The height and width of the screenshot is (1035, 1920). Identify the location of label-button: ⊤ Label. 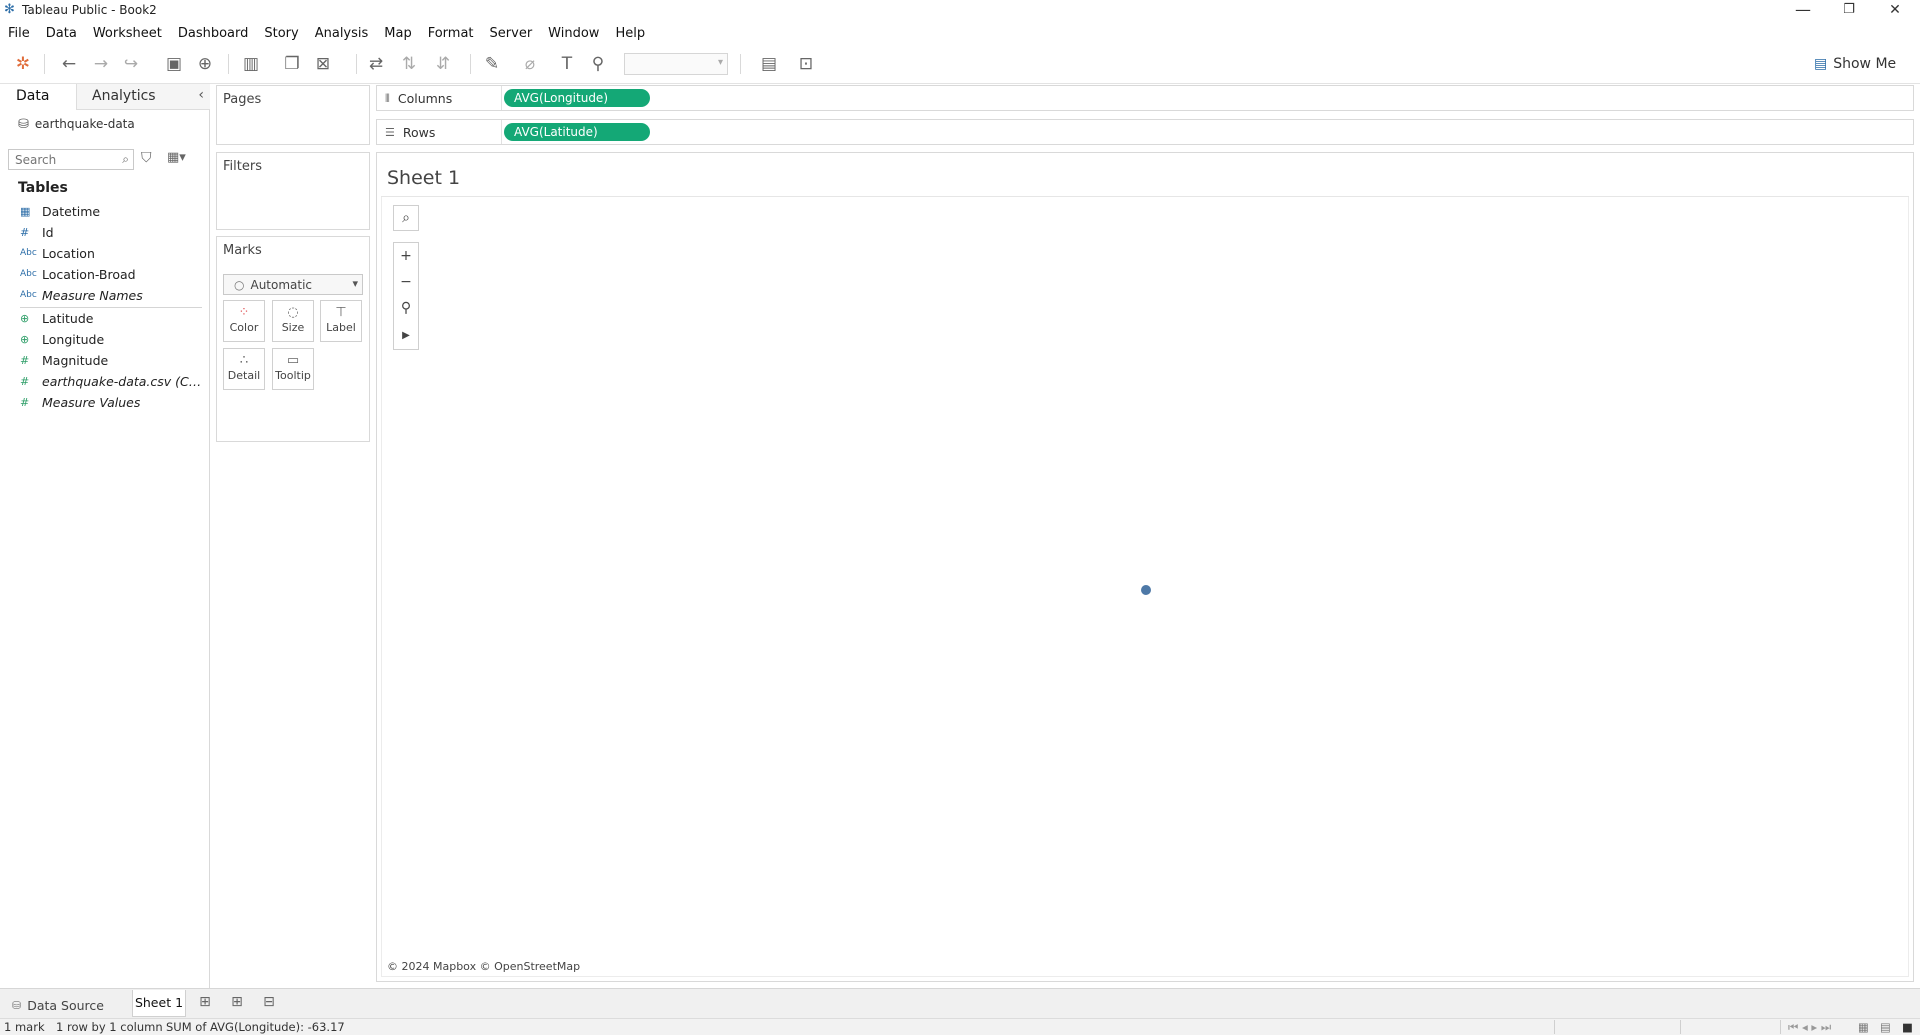
(341, 321).